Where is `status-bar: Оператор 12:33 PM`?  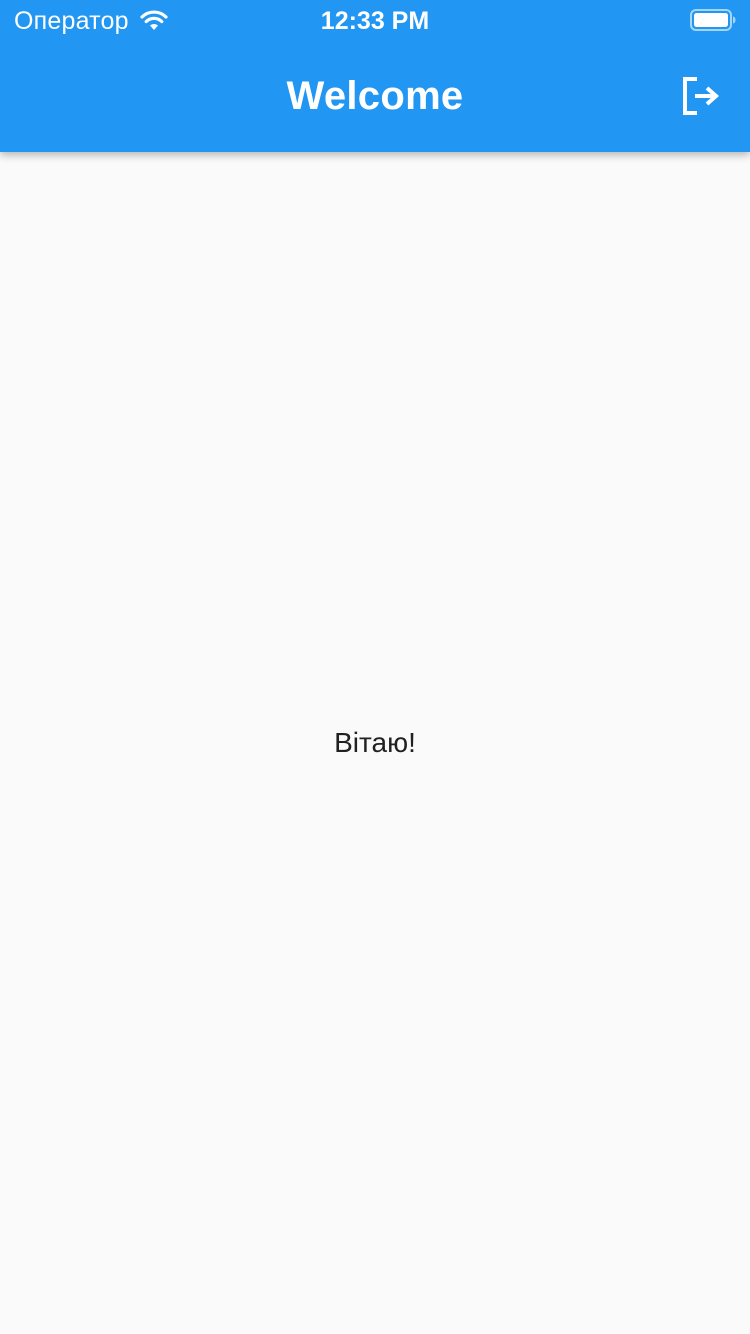 status-bar: Оператор 12:33 PM is located at coordinates (375, 20).